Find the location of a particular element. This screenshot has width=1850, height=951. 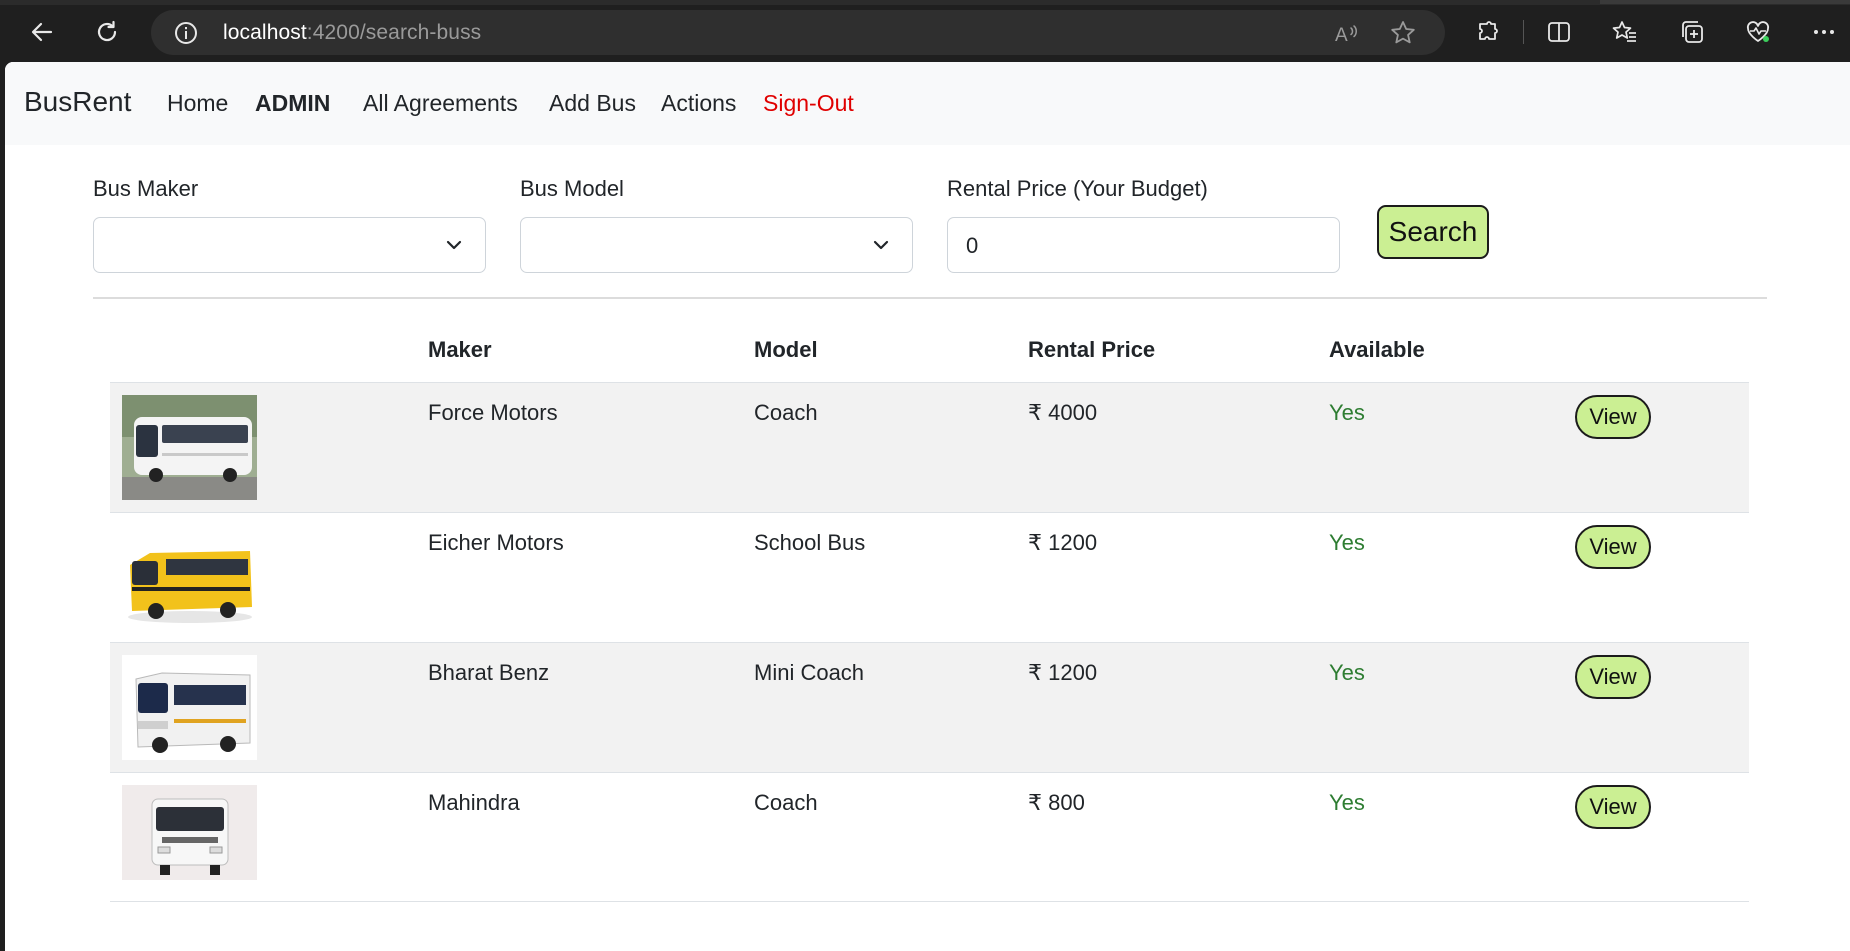

refresh-icon is located at coordinates (107, 32).